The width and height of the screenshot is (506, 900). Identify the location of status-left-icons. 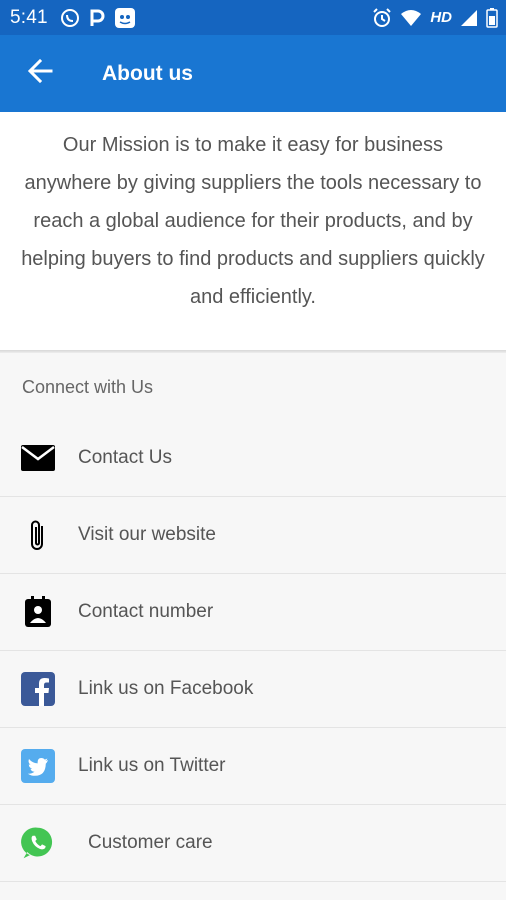
(98, 18).